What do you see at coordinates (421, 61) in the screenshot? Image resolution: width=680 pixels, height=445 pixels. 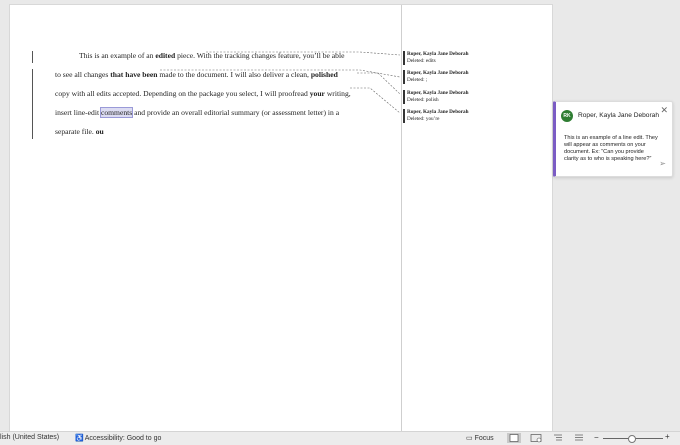 I see `balloon-text: Deleted: edits` at bounding box center [421, 61].